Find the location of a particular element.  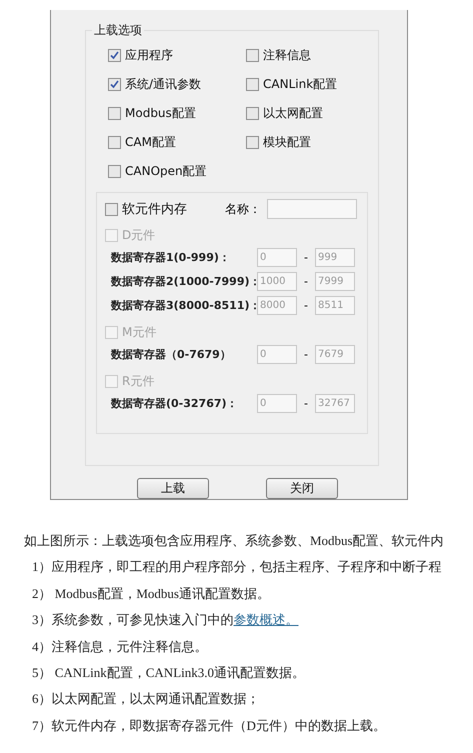

list-item: 7）软元件内存，即数据寄存器元件（D元件）中的数据上载。 is located at coordinates (209, 725).